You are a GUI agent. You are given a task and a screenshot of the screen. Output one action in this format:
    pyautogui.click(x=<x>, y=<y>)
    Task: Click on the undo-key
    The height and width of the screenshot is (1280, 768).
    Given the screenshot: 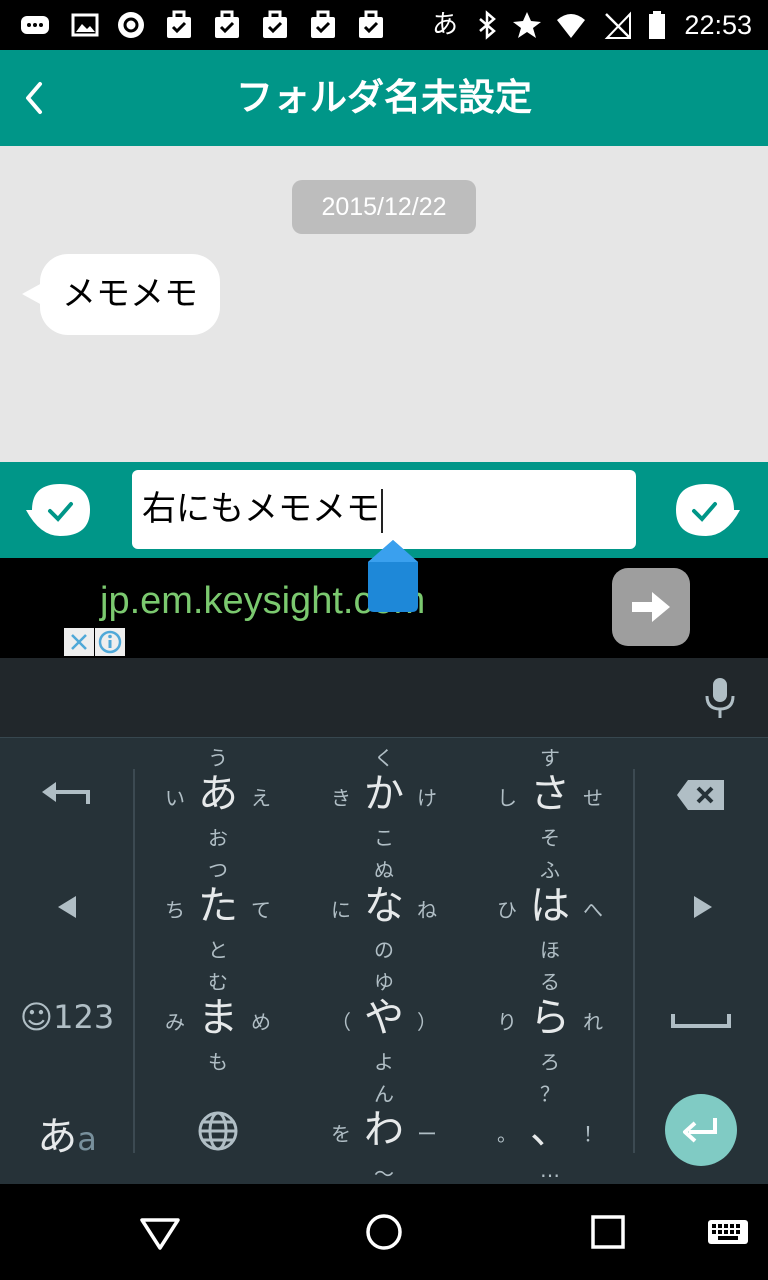 What is the action you would take?
    pyautogui.click(x=67, y=794)
    